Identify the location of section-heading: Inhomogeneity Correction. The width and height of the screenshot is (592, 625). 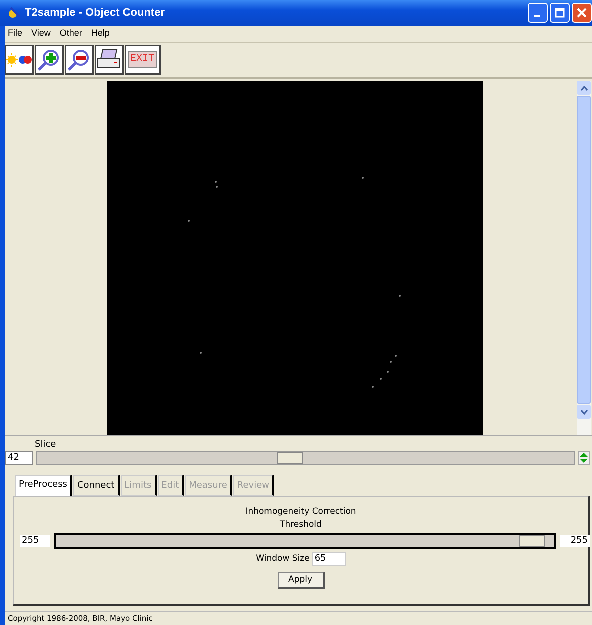
(301, 512).